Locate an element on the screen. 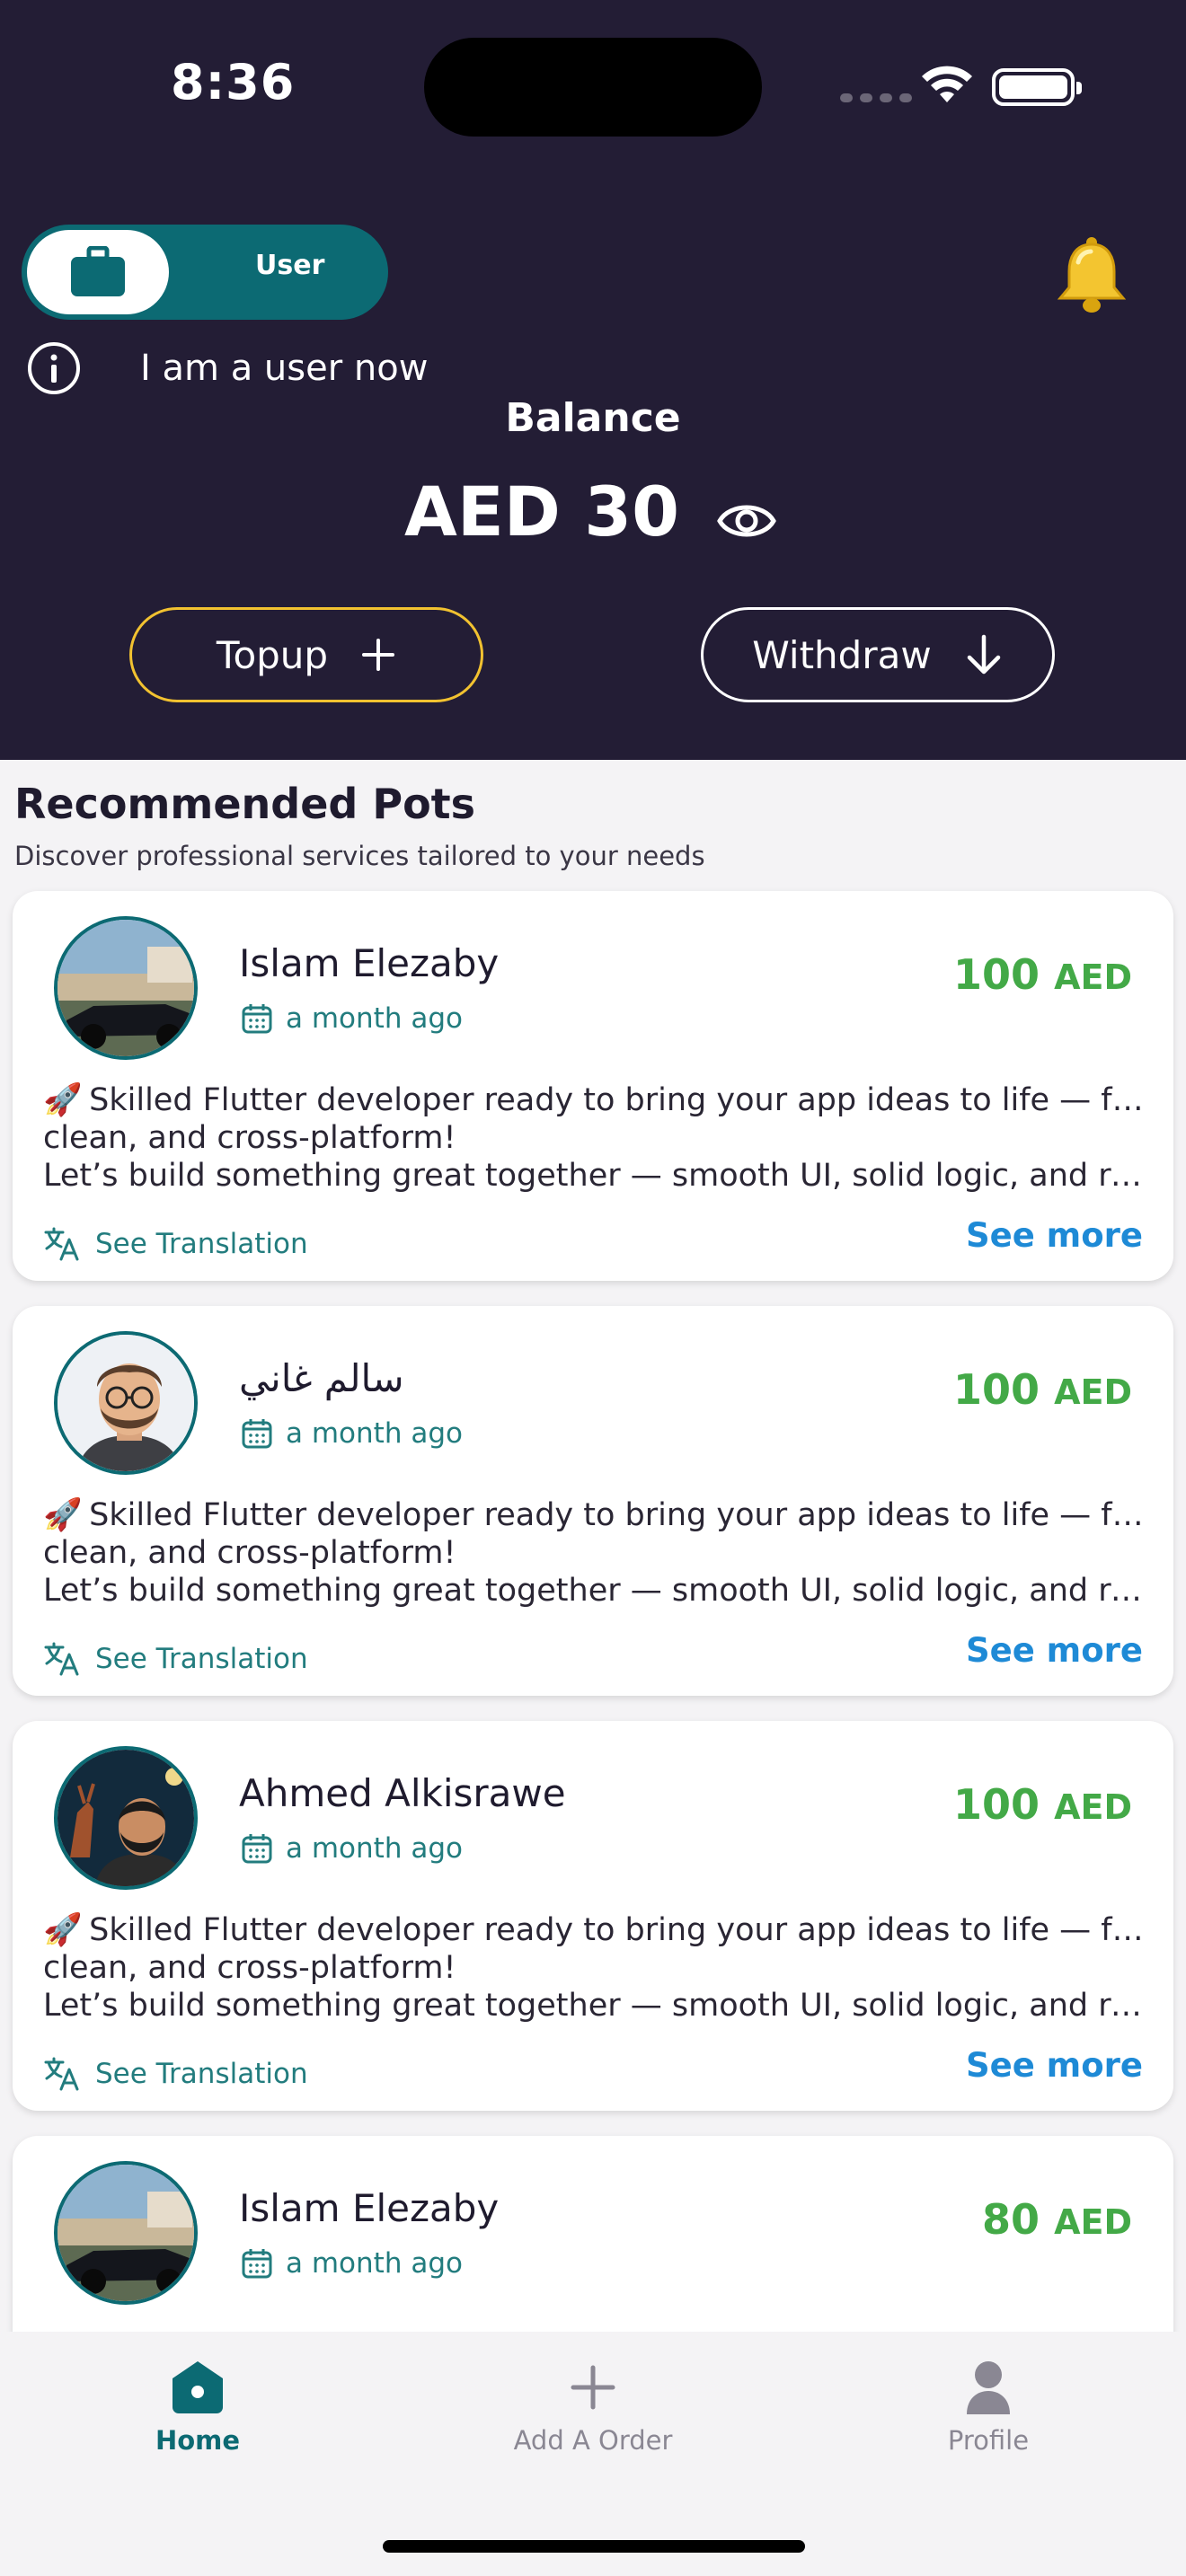 The width and height of the screenshot is (1186, 2576). withdraw-label: Withdraw is located at coordinates (842, 654).